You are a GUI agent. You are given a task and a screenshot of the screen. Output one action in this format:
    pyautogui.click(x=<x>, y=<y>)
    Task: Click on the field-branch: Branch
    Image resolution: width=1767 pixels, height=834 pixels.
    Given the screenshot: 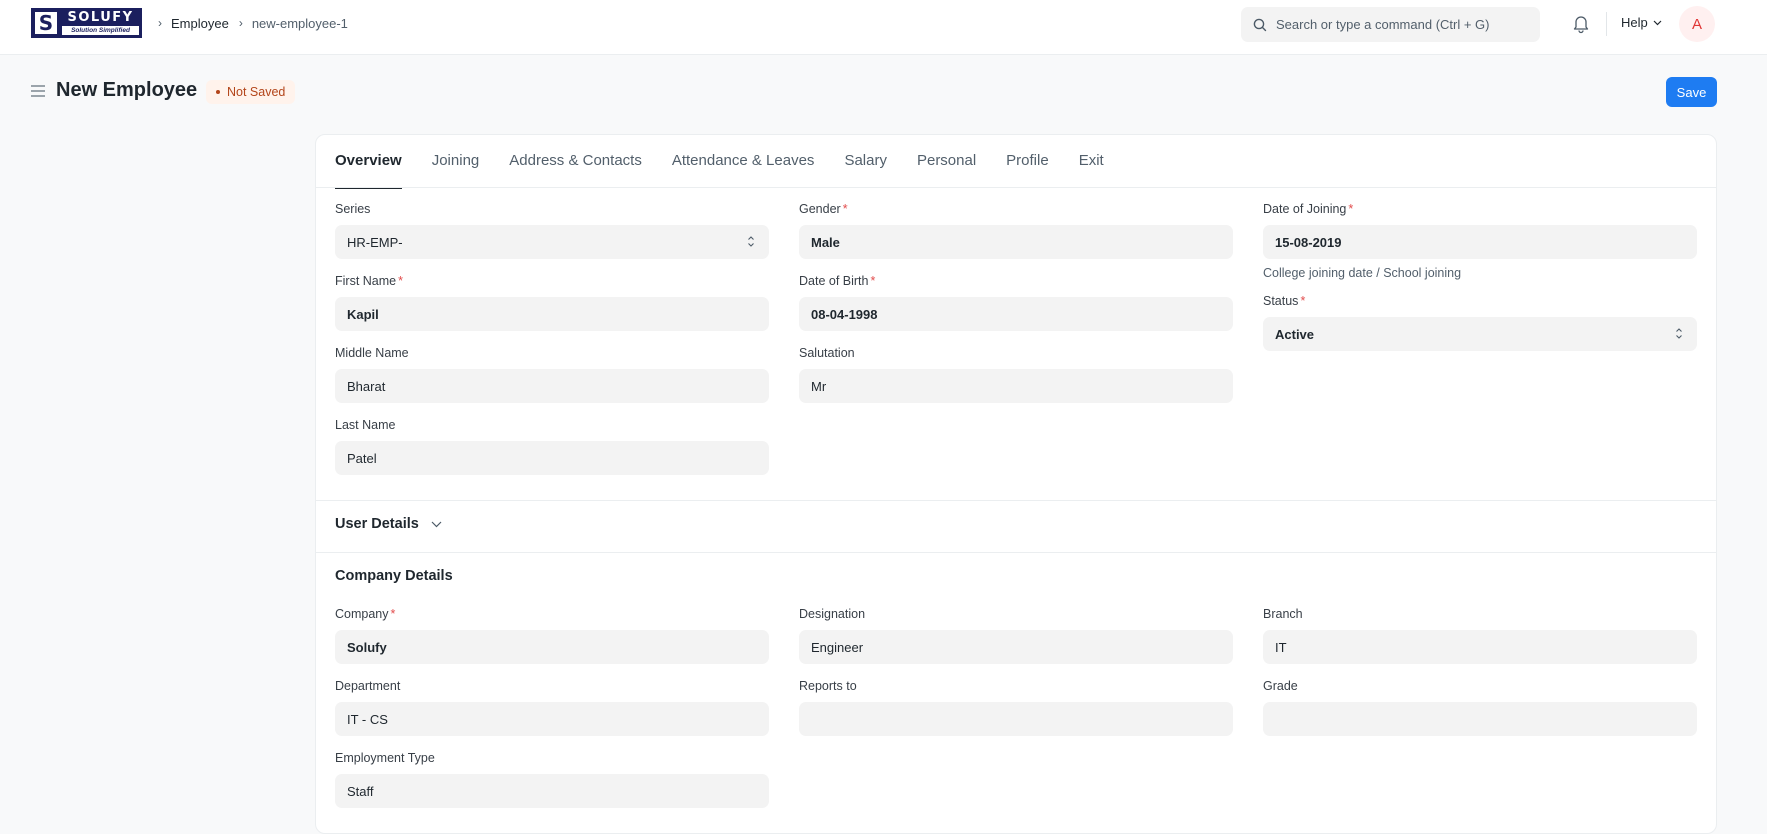 What is the action you would take?
    pyautogui.click(x=1480, y=635)
    